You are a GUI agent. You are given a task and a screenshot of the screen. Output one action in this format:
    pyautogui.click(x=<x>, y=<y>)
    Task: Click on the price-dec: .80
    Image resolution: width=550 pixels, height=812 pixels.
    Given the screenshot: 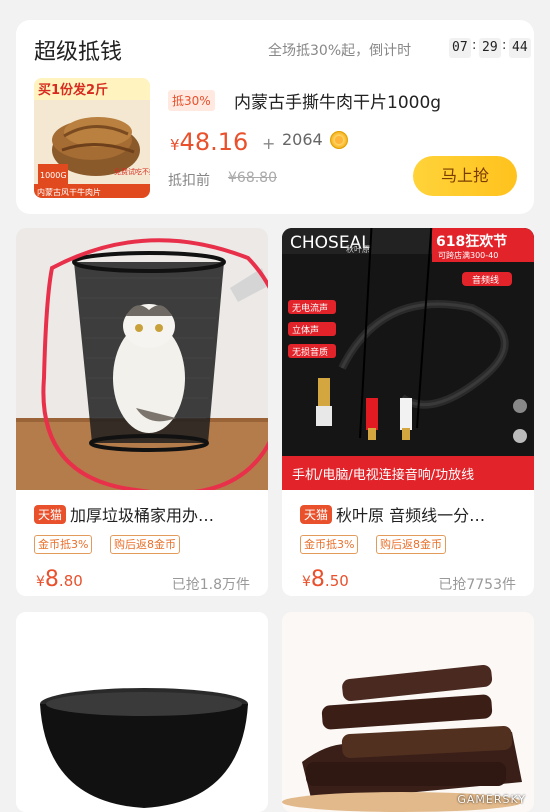 What is the action you would take?
    pyautogui.click(x=70, y=581)
    